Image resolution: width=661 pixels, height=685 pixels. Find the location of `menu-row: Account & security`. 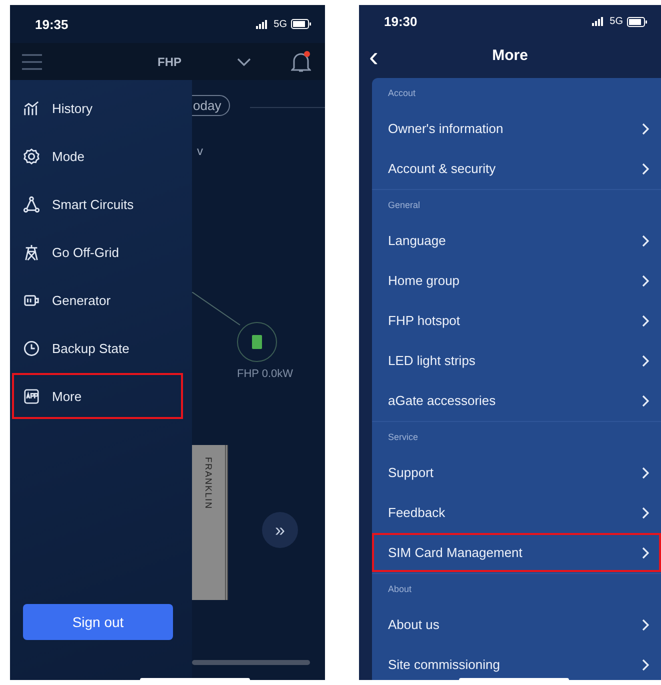

menu-row: Account & security is located at coordinates (516, 168).